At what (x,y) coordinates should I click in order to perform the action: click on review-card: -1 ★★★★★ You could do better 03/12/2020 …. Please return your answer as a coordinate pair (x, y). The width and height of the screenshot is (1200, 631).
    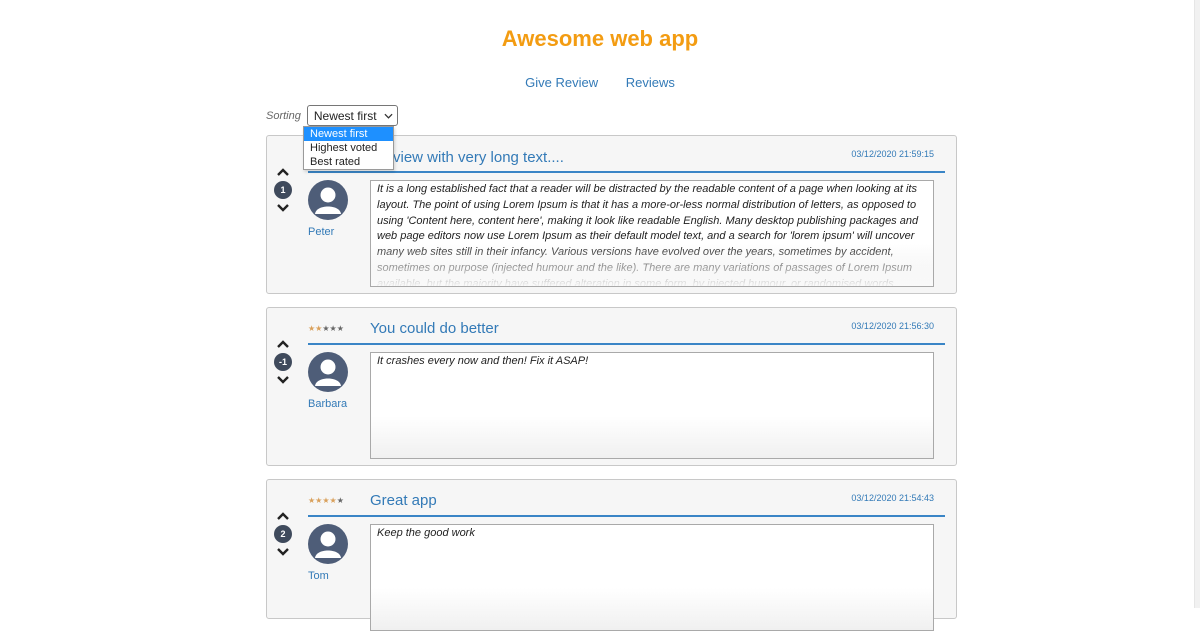
    Looking at the image, I should click on (611, 386).